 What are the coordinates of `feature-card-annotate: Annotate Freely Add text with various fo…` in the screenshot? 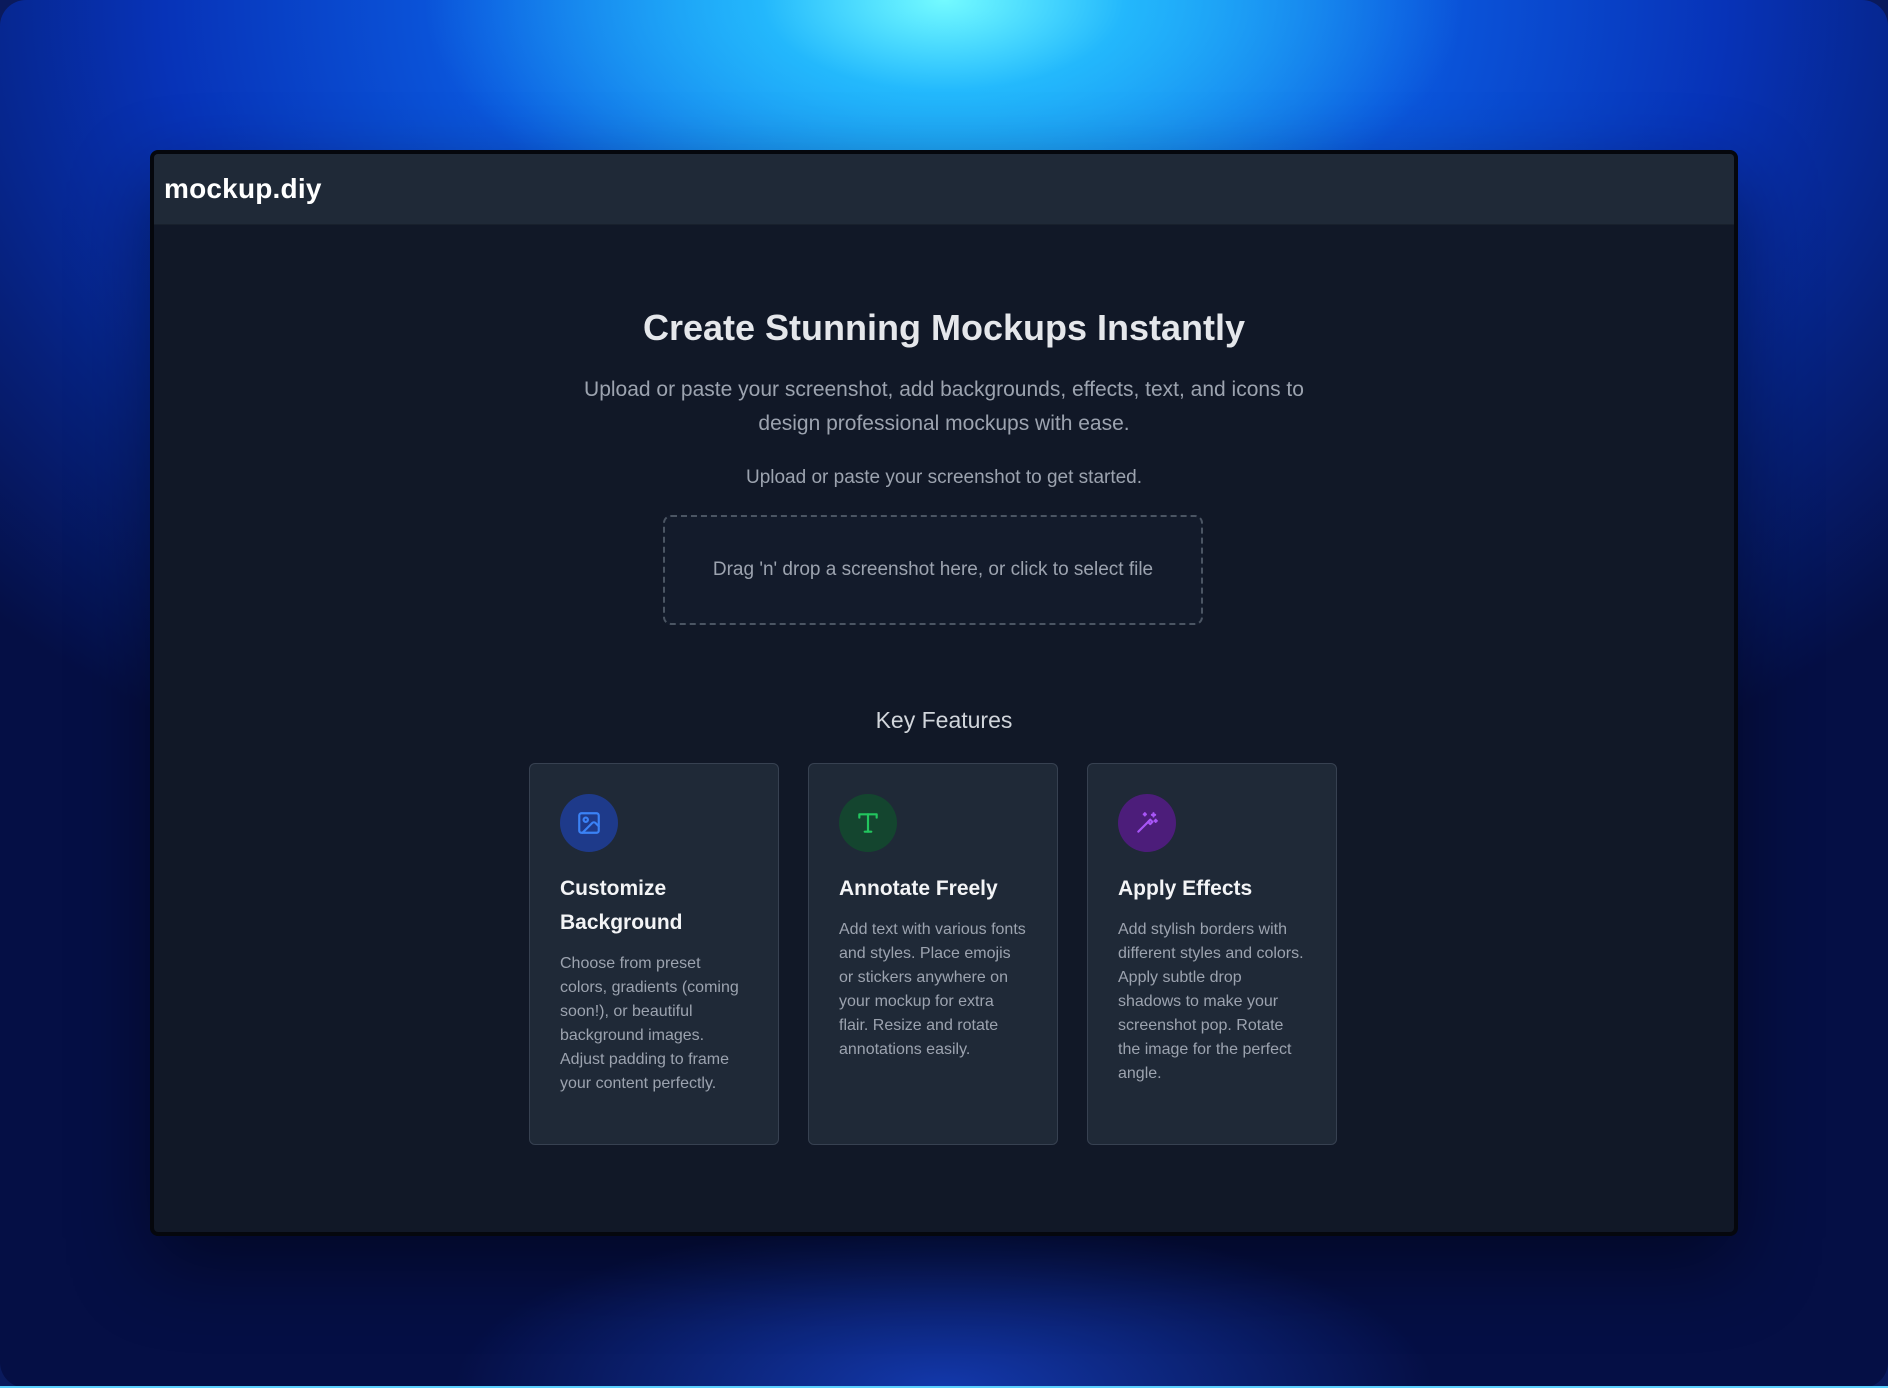 It's located at (933, 954).